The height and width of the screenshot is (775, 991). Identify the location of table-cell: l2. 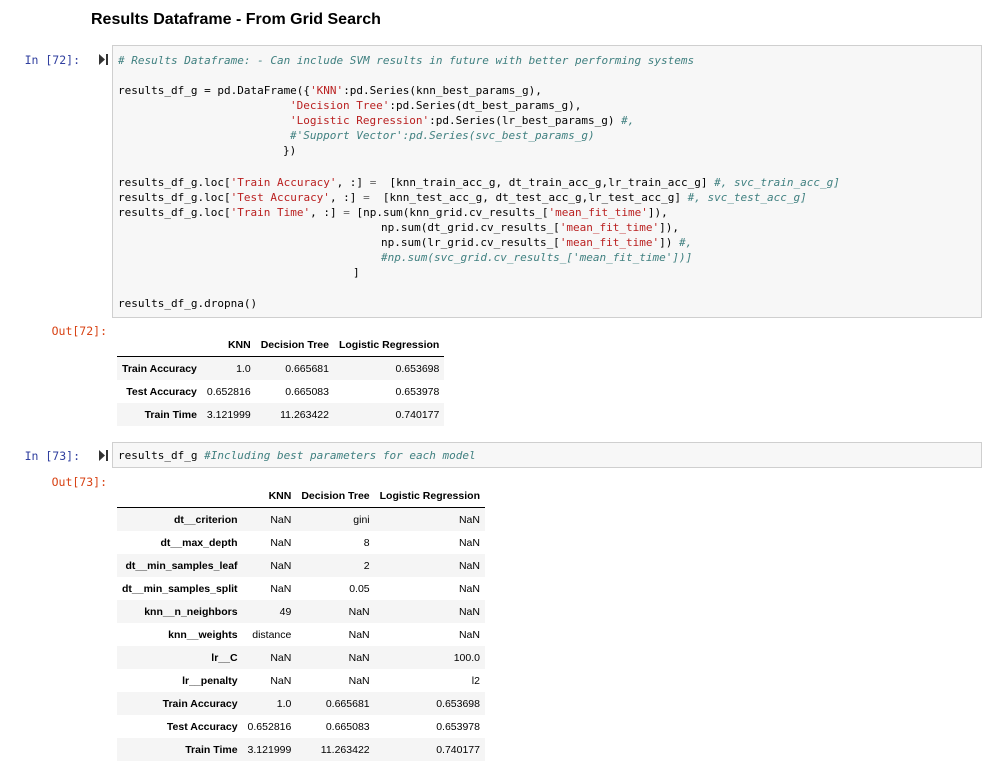
(475, 680).